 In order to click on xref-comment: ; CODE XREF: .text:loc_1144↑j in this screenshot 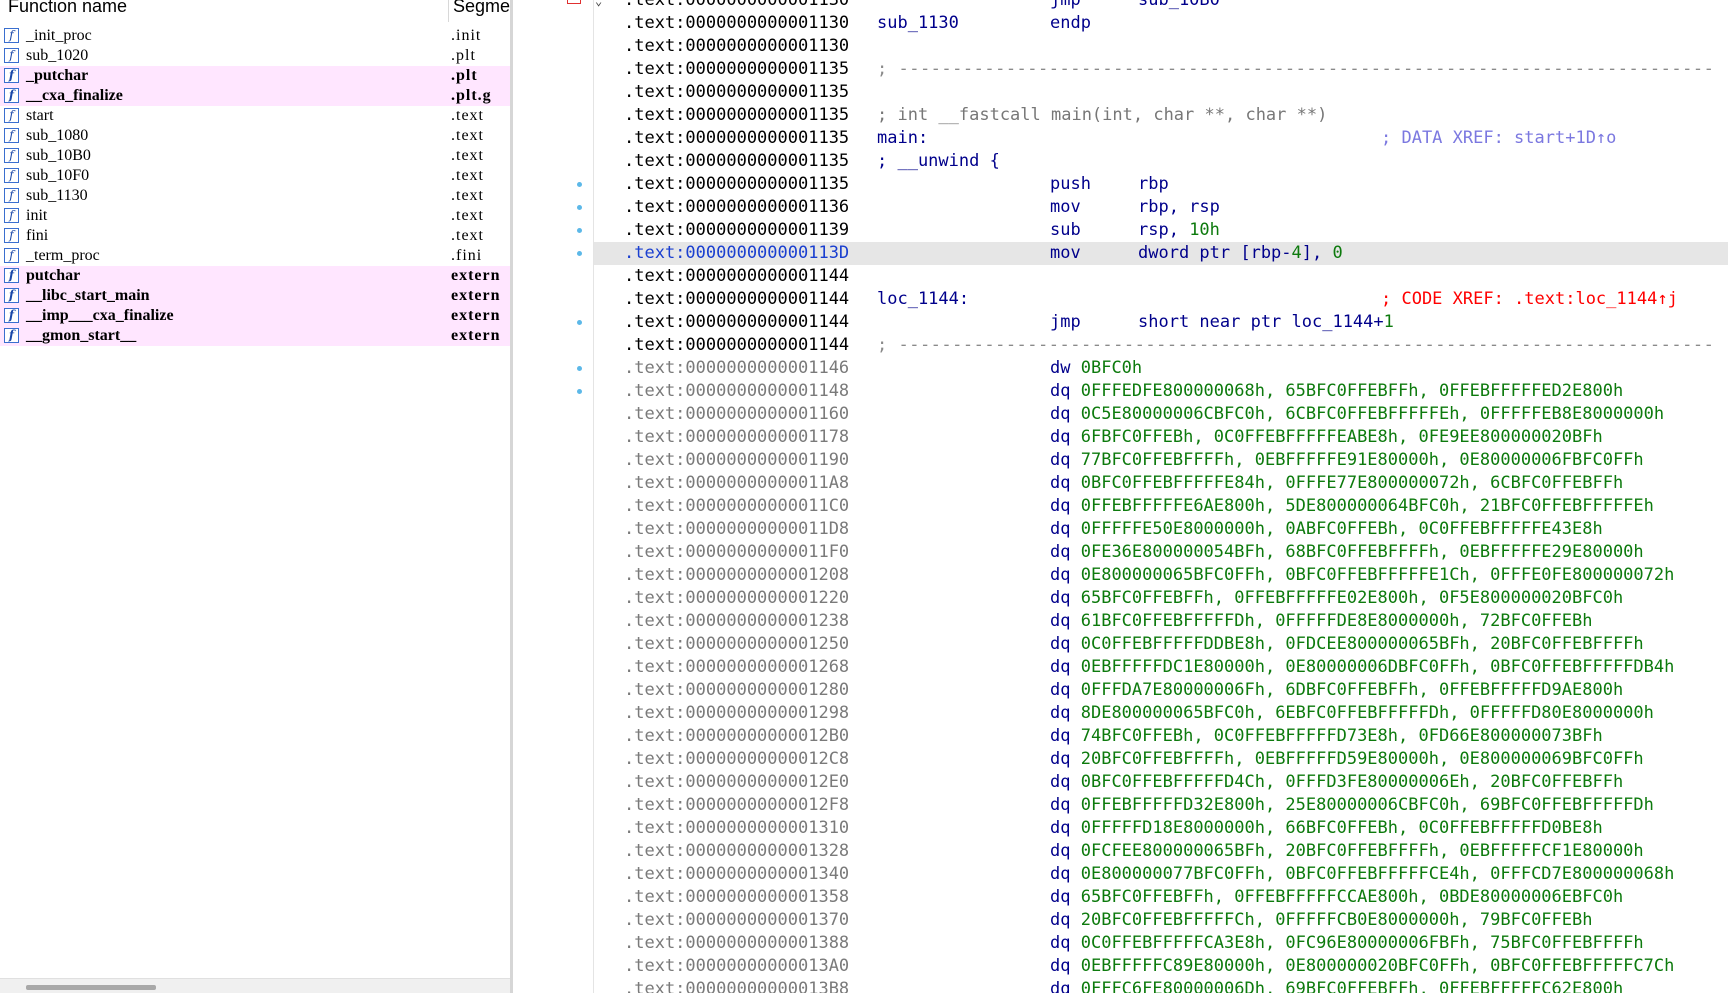, I will do `click(1529, 299)`.